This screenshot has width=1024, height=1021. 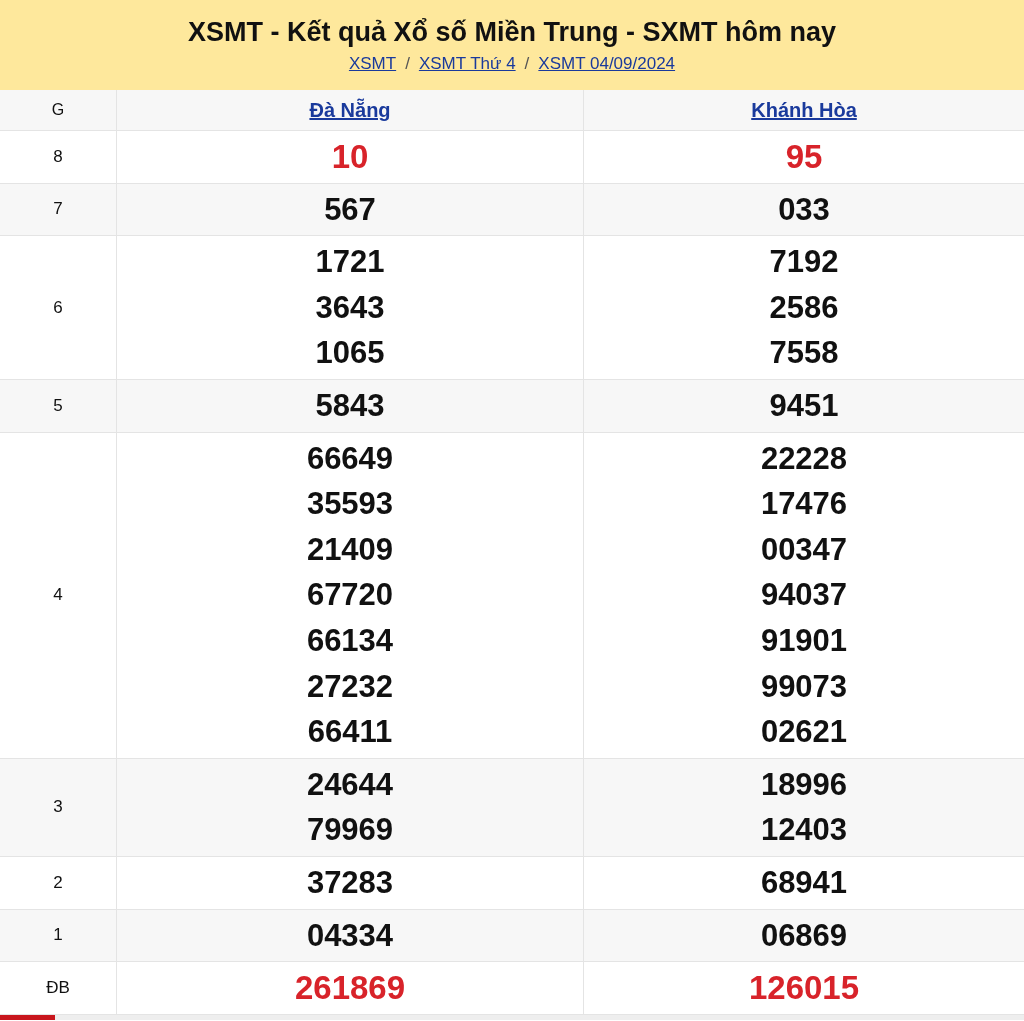 What do you see at coordinates (350, 504) in the screenshot?
I see `result-number: 35593` at bounding box center [350, 504].